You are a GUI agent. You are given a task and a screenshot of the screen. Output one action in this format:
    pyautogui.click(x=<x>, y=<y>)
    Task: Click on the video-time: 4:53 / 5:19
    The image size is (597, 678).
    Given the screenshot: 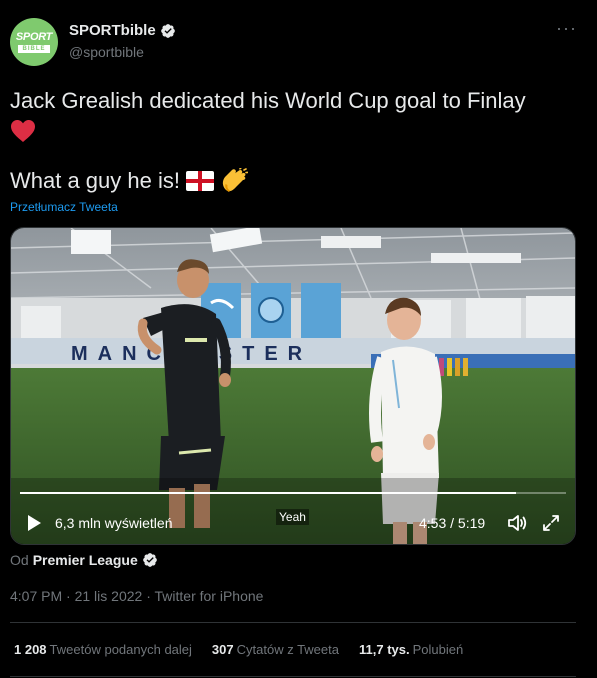 What is the action you would take?
    pyautogui.click(x=452, y=523)
    